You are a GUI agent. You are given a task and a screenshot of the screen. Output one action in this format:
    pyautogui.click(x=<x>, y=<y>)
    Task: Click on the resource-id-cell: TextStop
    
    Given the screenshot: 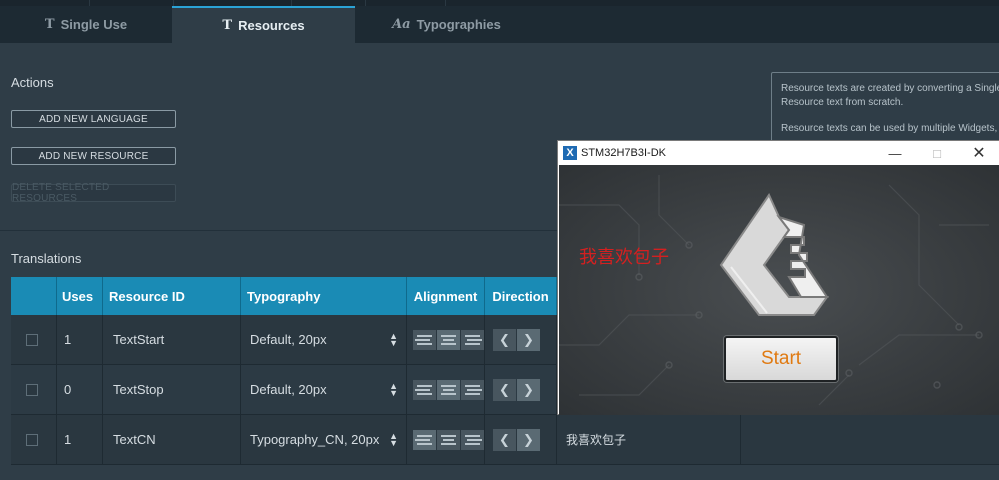 What is the action you would take?
    pyautogui.click(x=172, y=390)
    